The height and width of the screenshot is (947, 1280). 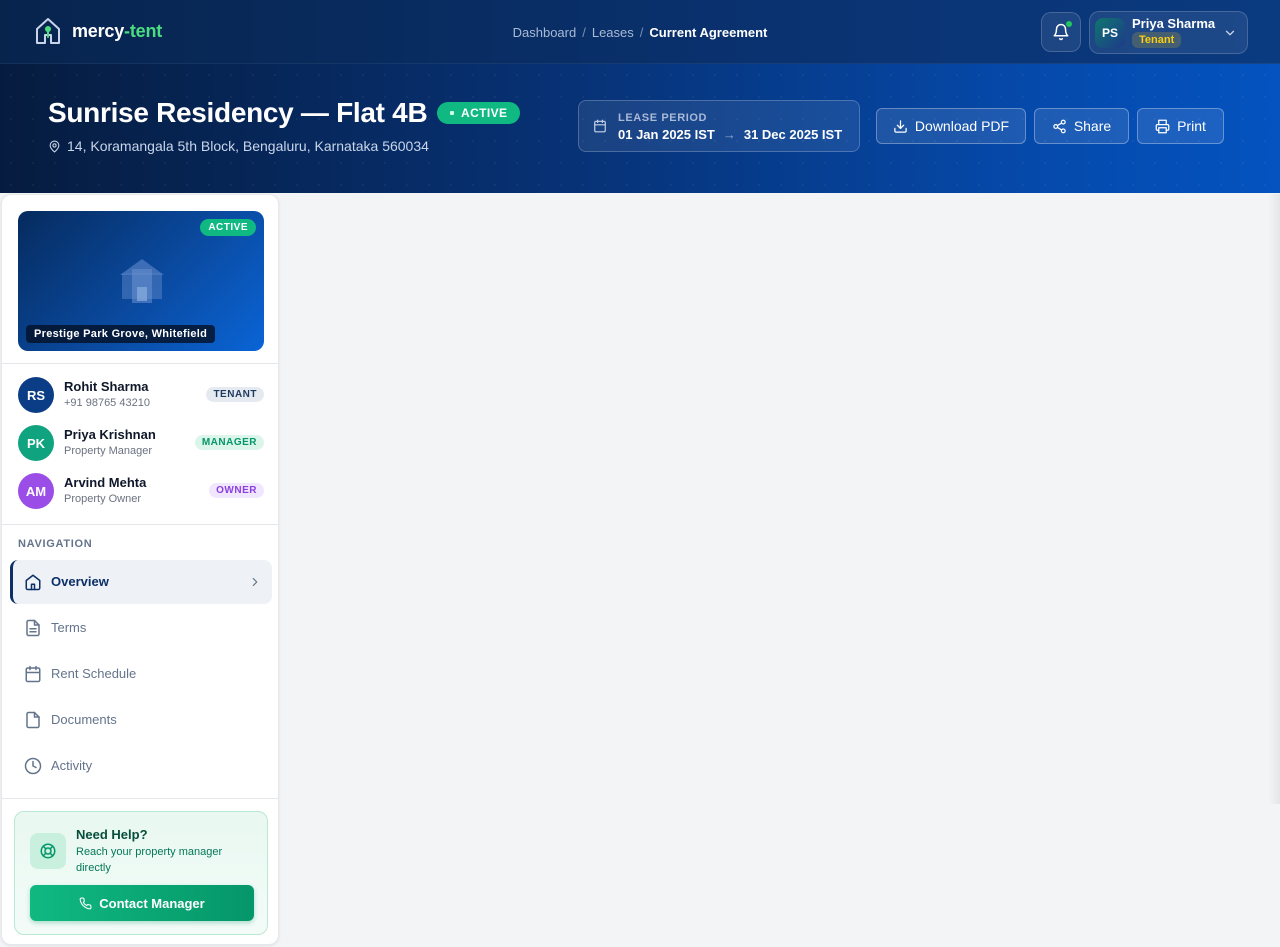 I want to click on person-tenant: RS Rohit Sharma +91 98765 43210 TENANT, so click(x=141, y=396).